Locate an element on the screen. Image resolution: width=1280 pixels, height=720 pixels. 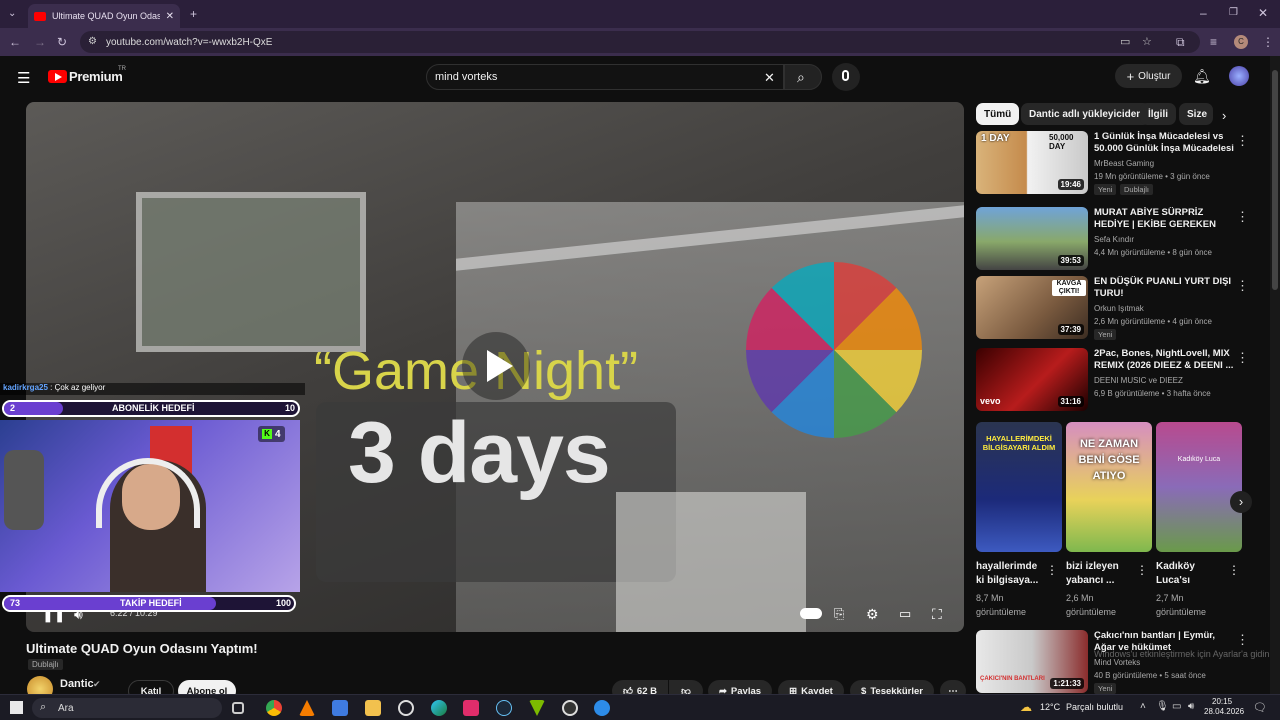
obs-taskbar-icon is located at coordinates (570, 708).